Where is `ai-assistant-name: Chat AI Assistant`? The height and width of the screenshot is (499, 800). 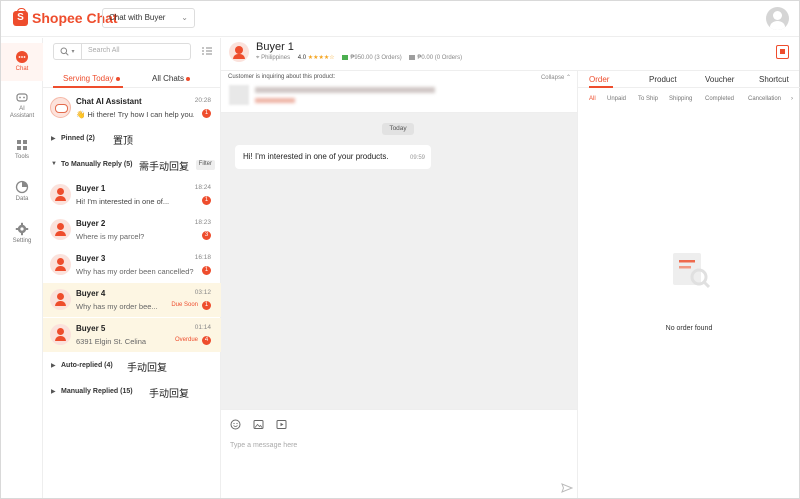
ai-assistant-name: Chat AI Assistant is located at coordinates (109, 101).